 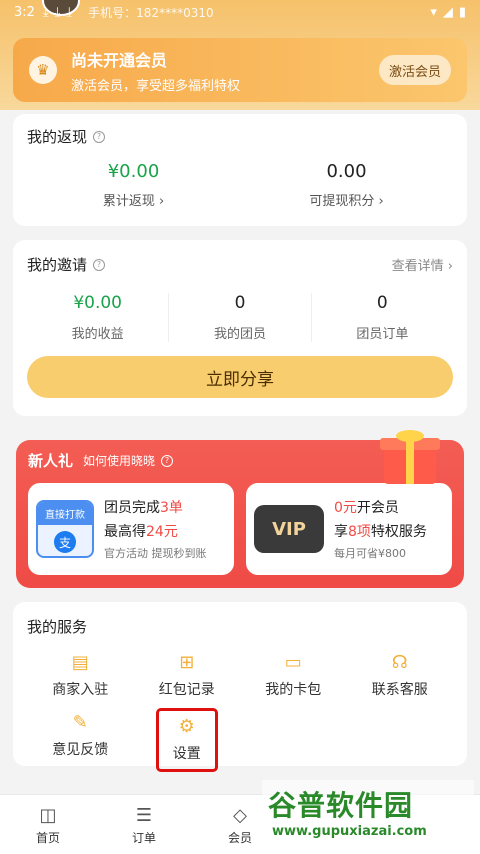 I want to click on cashback-card: 我的返现 ? ¥0.00 累计返现 › 0.00 可提现积分 ›, so click(x=240, y=170).